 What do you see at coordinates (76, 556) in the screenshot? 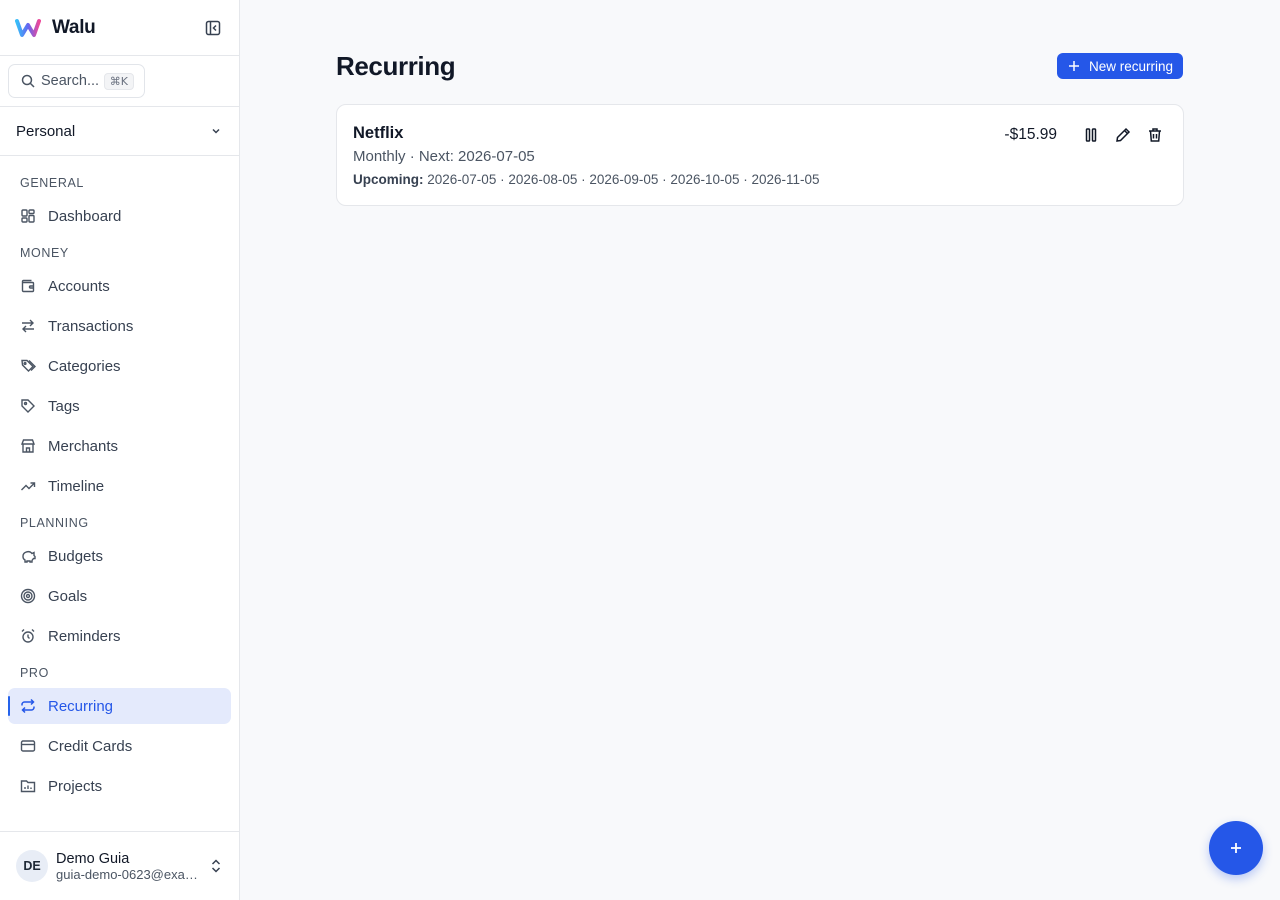
I see `sidebar-item-label: Budgets` at bounding box center [76, 556].